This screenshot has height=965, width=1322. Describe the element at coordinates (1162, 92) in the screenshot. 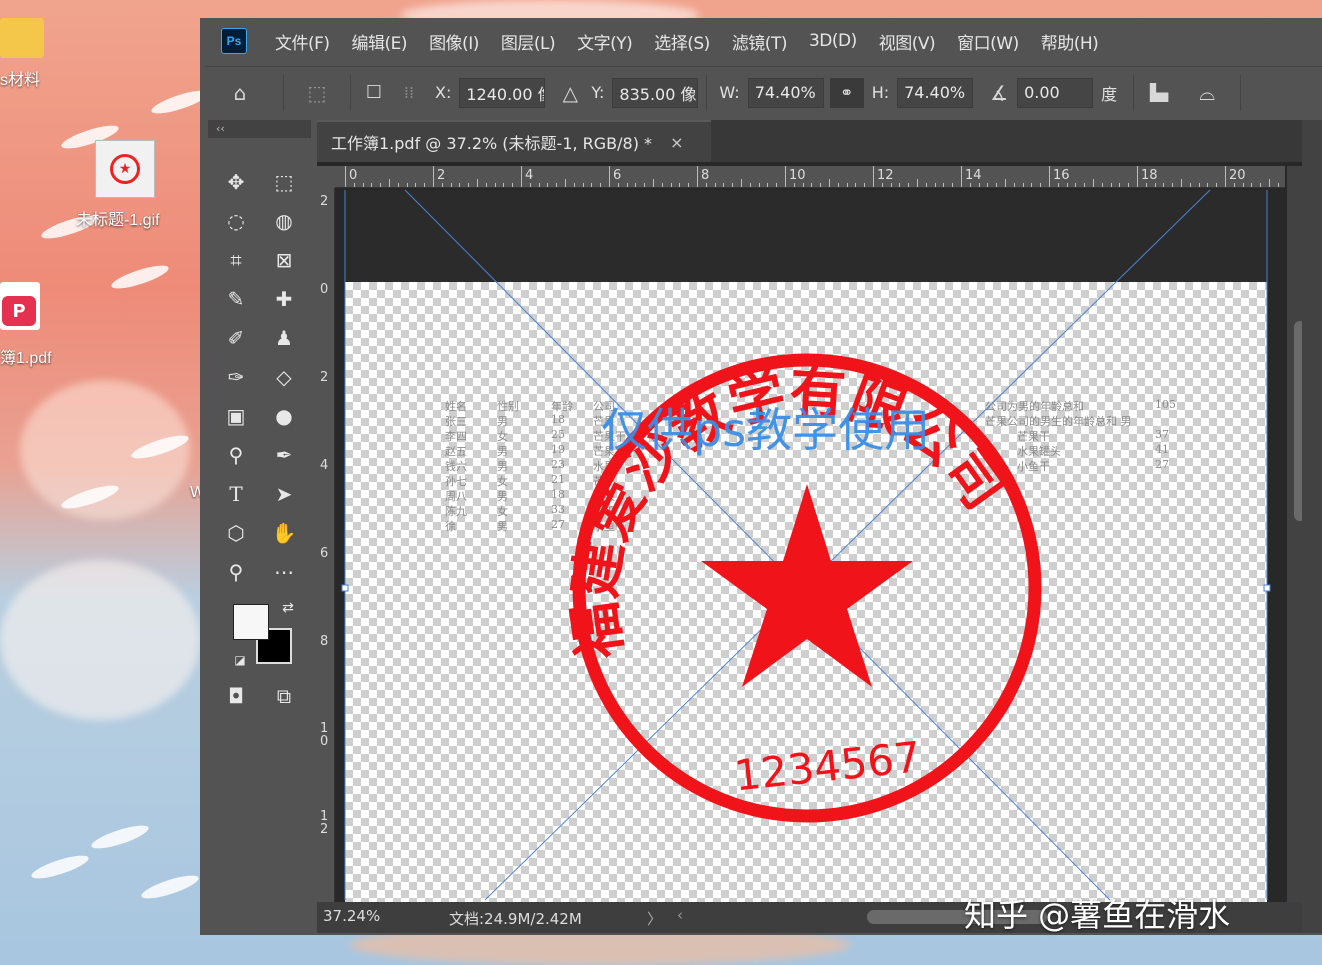

I see `interpolation-icon: ▙▖` at that location.